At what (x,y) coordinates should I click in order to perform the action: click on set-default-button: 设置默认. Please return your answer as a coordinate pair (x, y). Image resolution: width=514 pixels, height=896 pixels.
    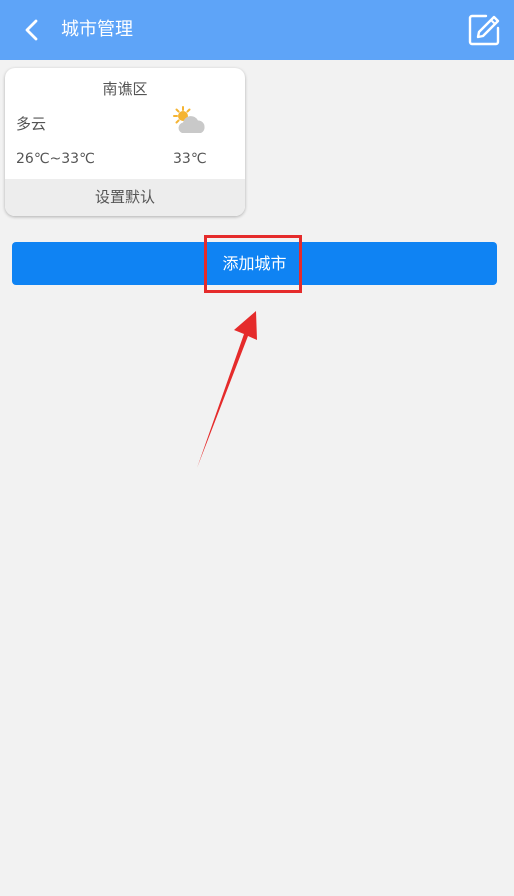
    Looking at the image, I should click on (125, 197).